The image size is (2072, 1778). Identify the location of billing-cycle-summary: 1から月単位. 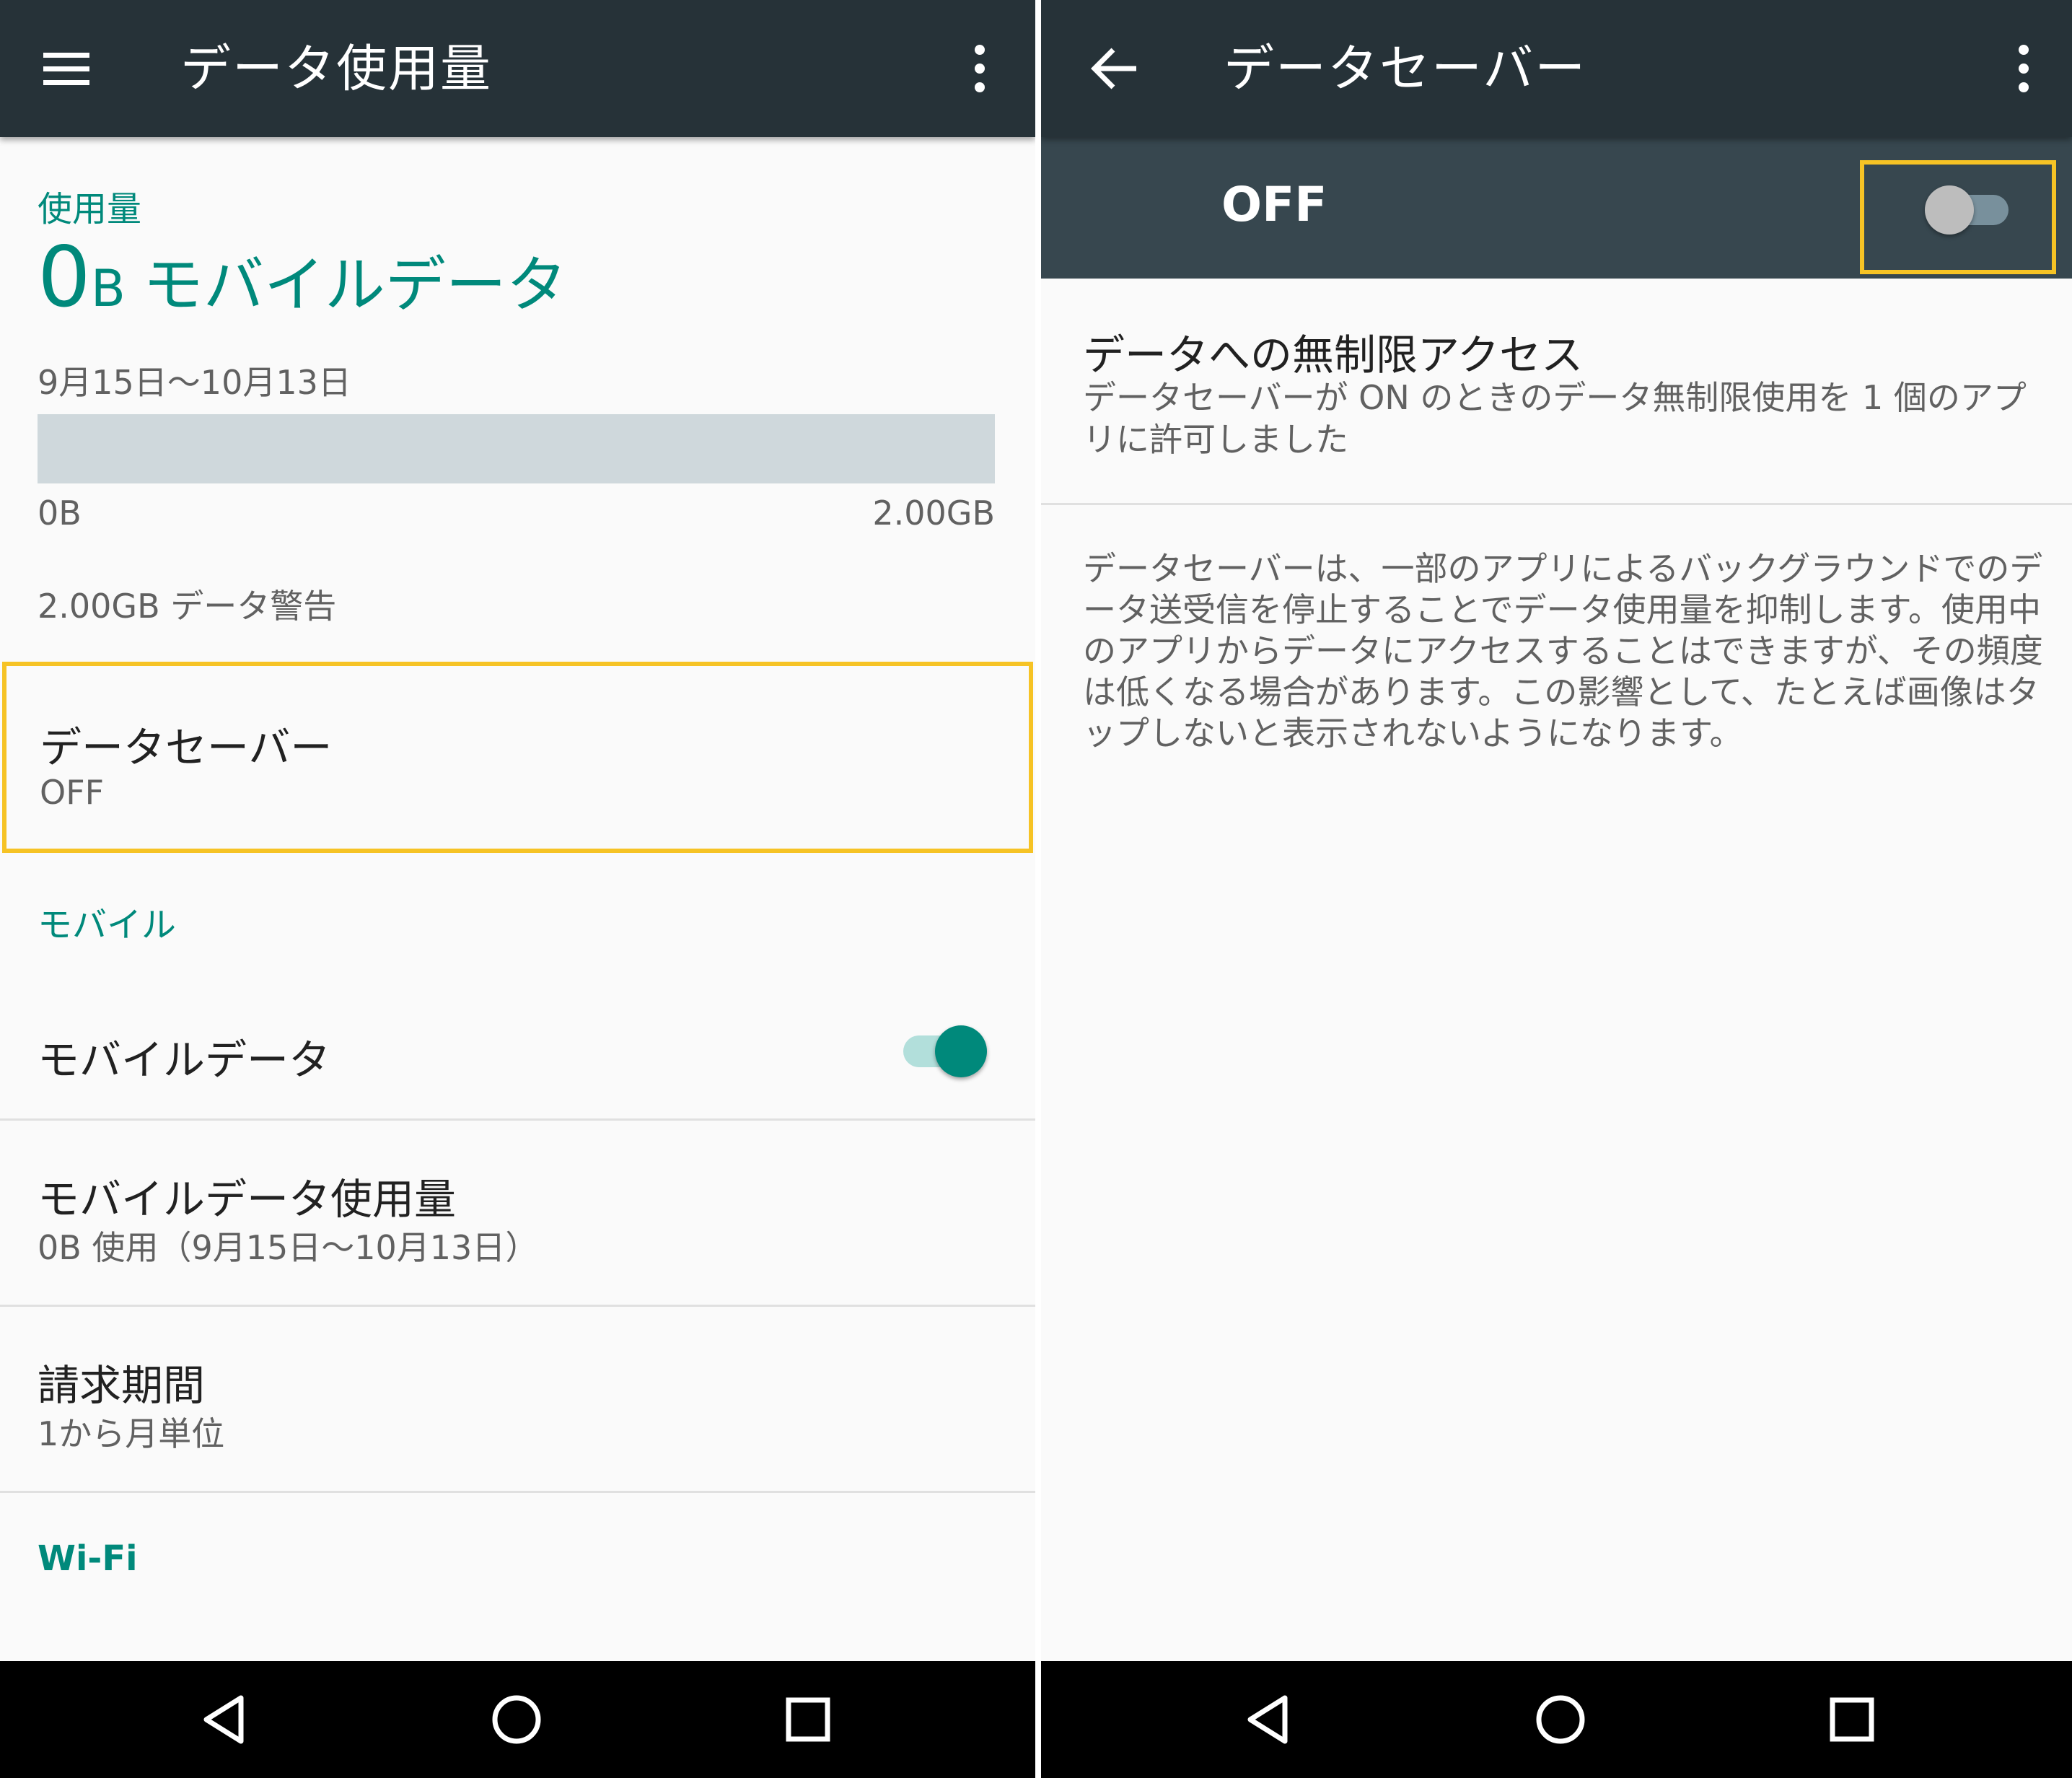
(131, 1433).